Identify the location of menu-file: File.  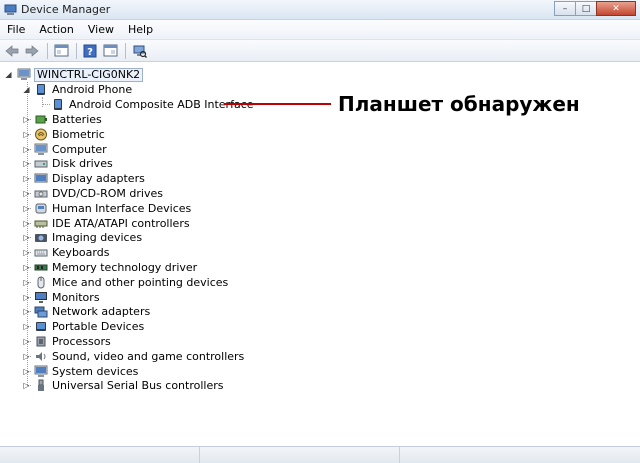
(16, 29).